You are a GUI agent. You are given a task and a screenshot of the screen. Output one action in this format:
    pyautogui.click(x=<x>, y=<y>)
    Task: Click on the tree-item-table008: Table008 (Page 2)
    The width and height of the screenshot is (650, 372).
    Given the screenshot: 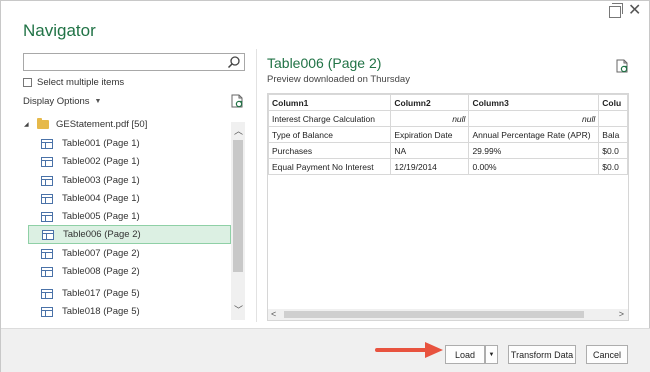 What is the action you would take?
    pyautogui.click(x=129, y=271)
    